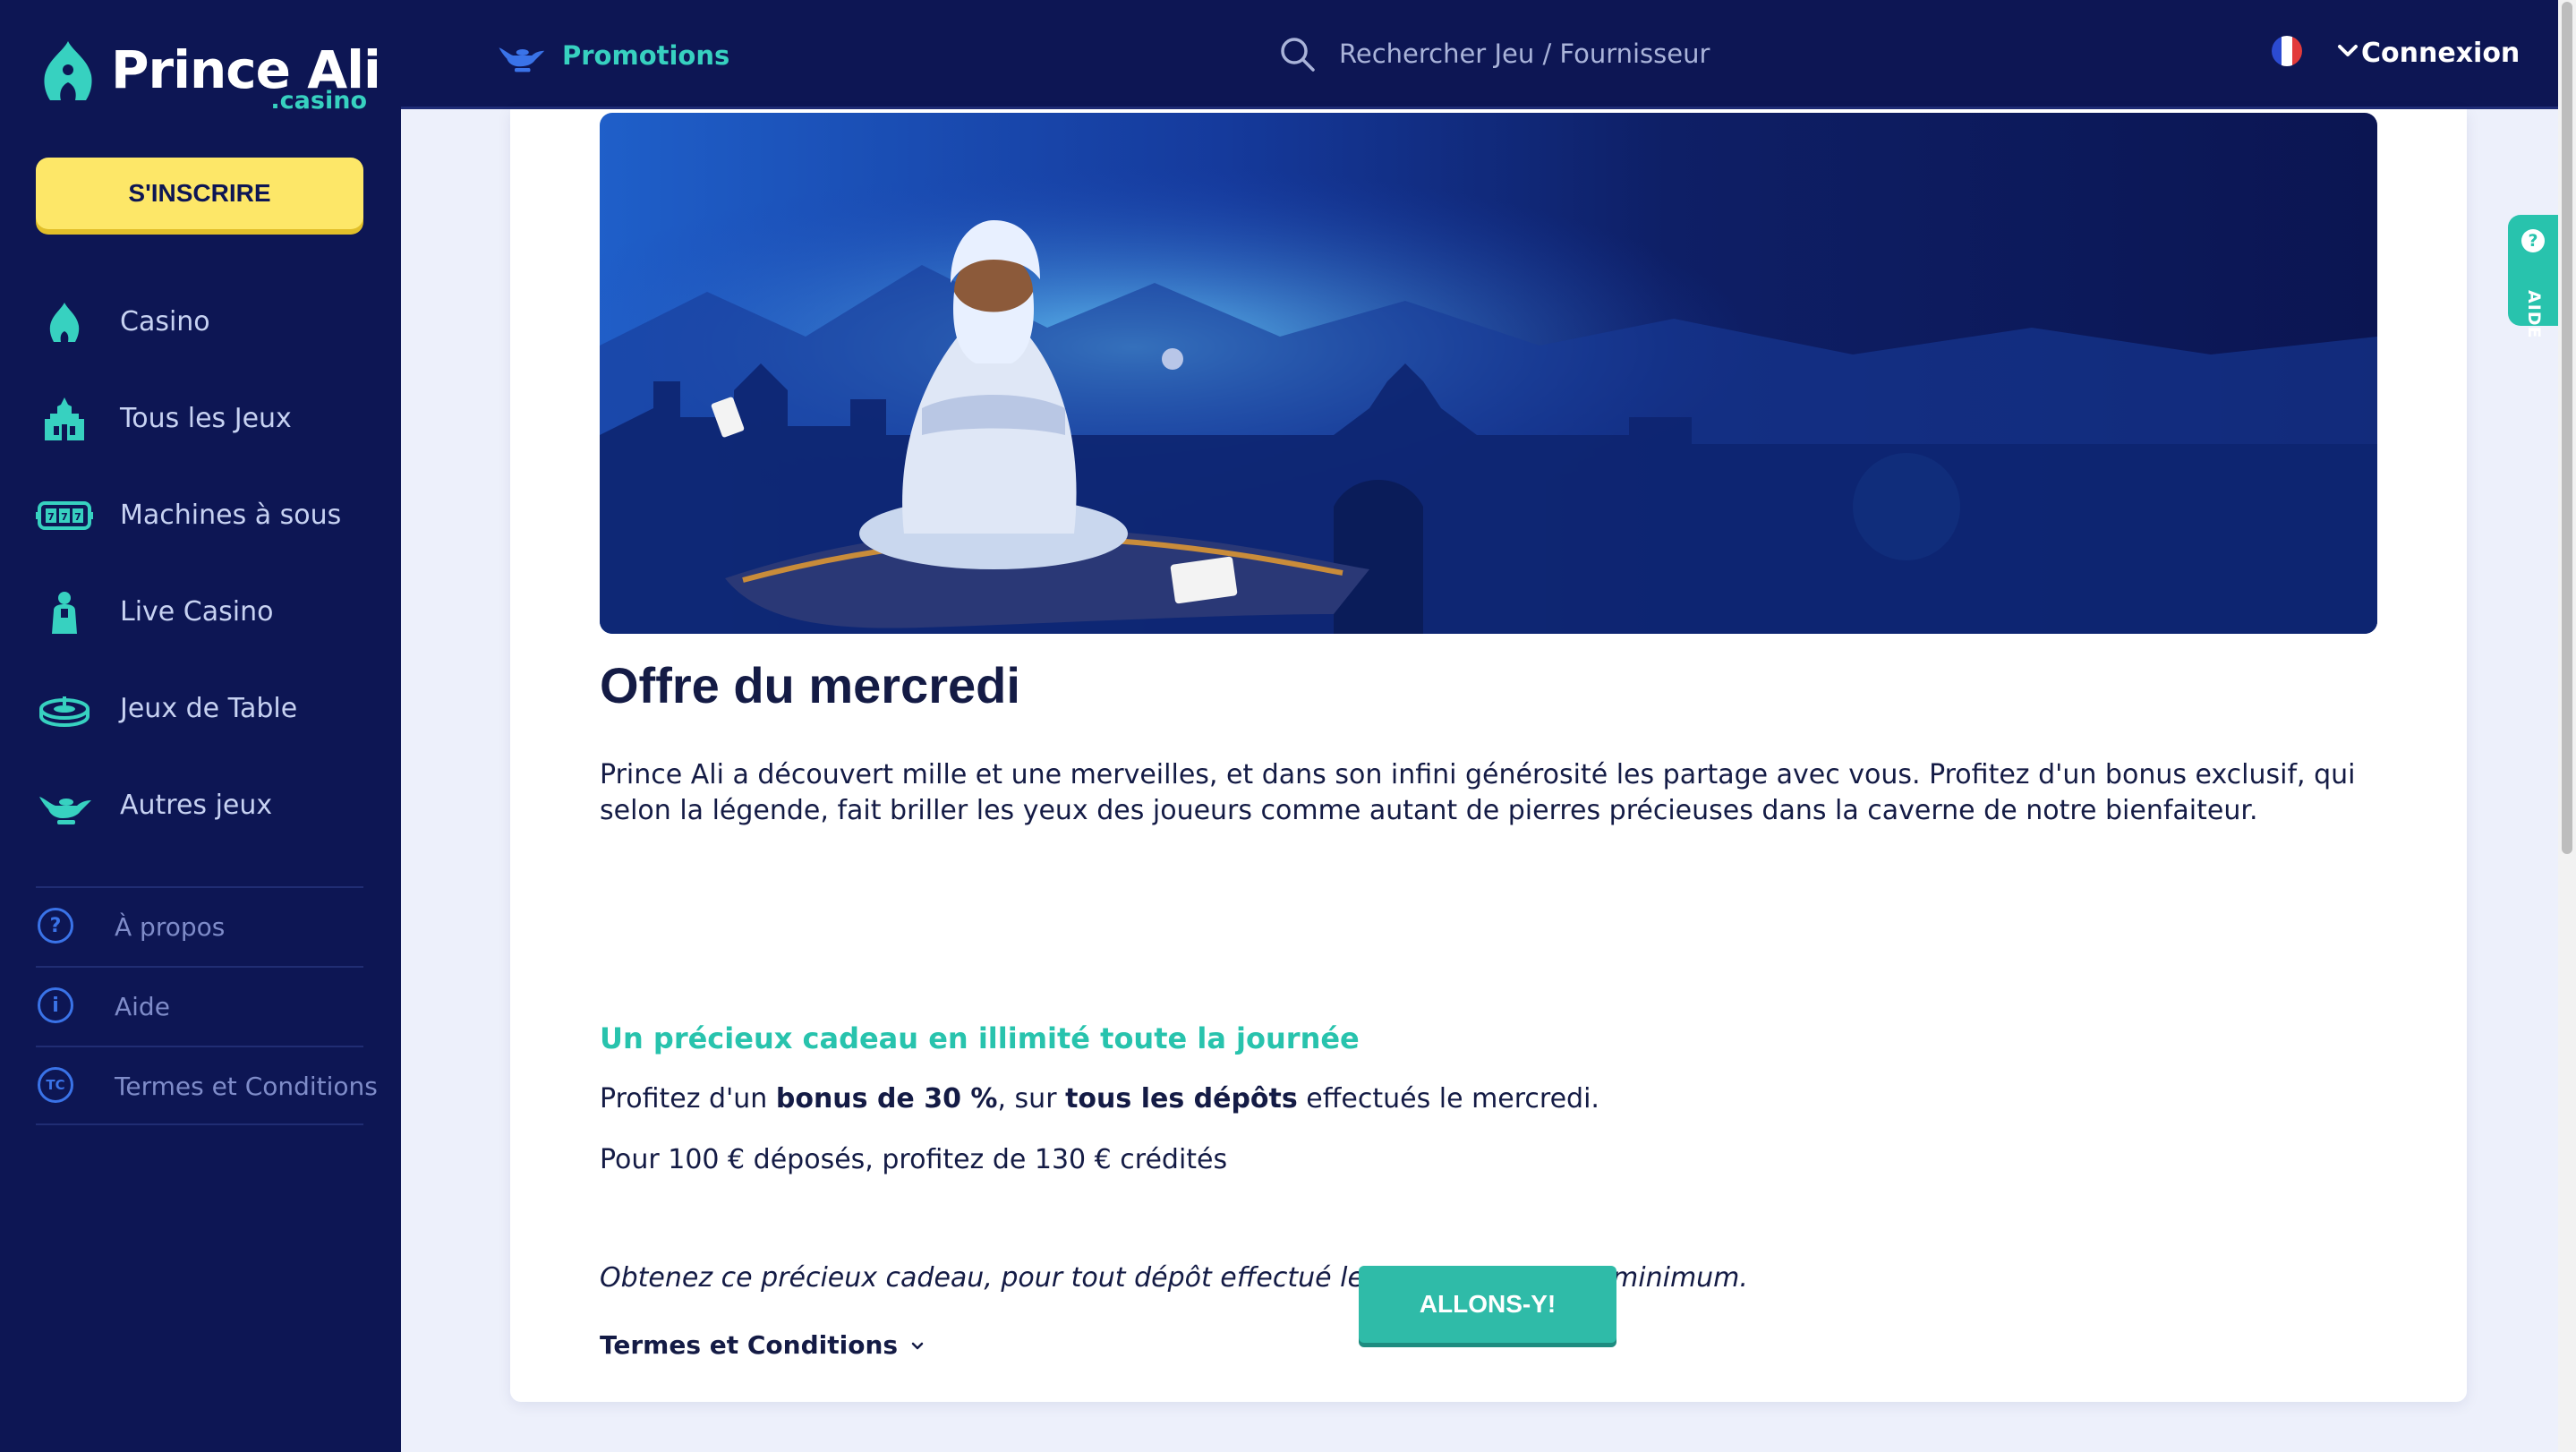 Image resolution: width=2576 pixels, height=1452 pixels. Describe the element at coordinates (55, 1005) in the screenshot. I see `info-circle-icon: i` at that location.